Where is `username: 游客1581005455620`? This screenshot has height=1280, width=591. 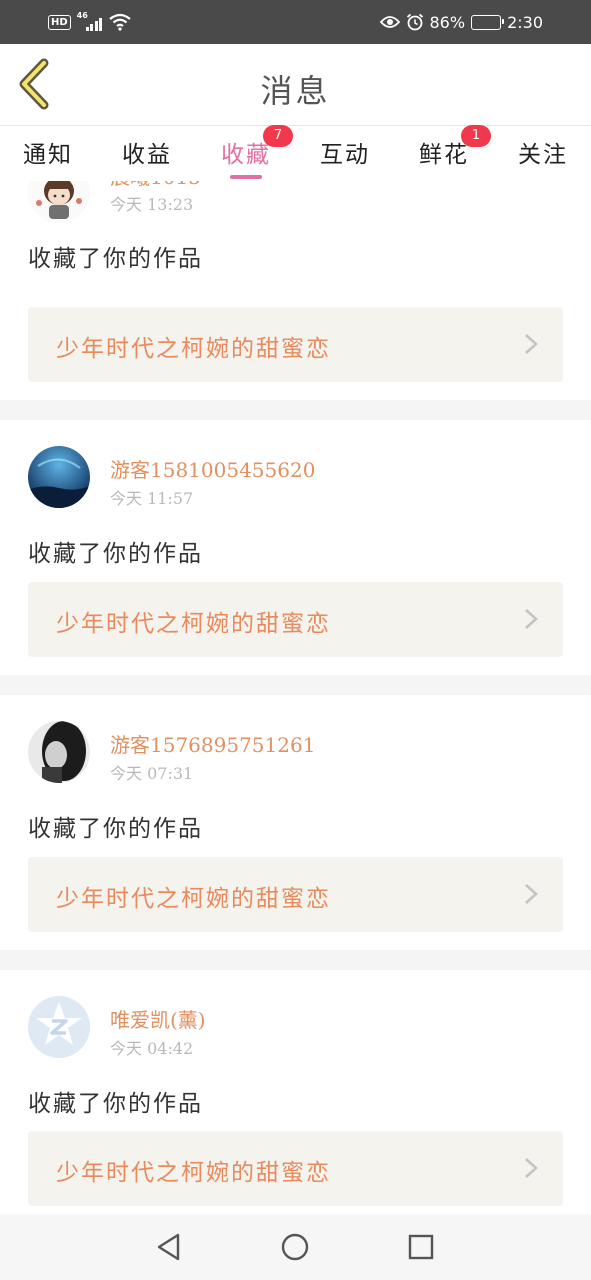
username: 游客1581005455620 is located at coordinates (212, 468).